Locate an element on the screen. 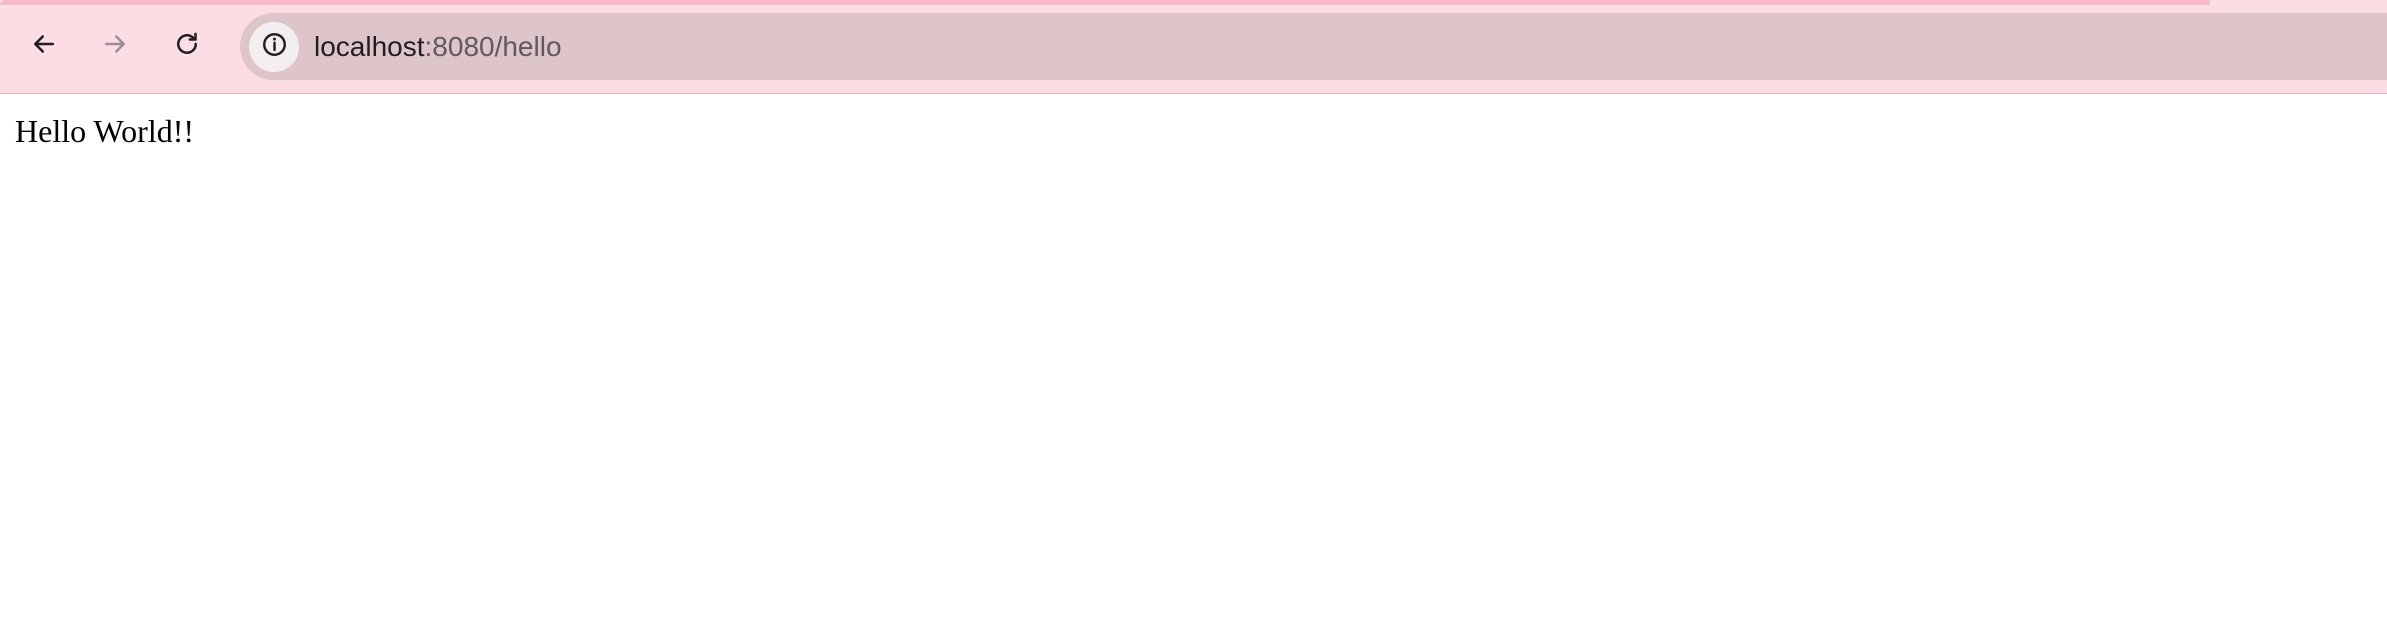 This screenshot has height=625, width=2387. reload-button is located at coordinates (187, 46).